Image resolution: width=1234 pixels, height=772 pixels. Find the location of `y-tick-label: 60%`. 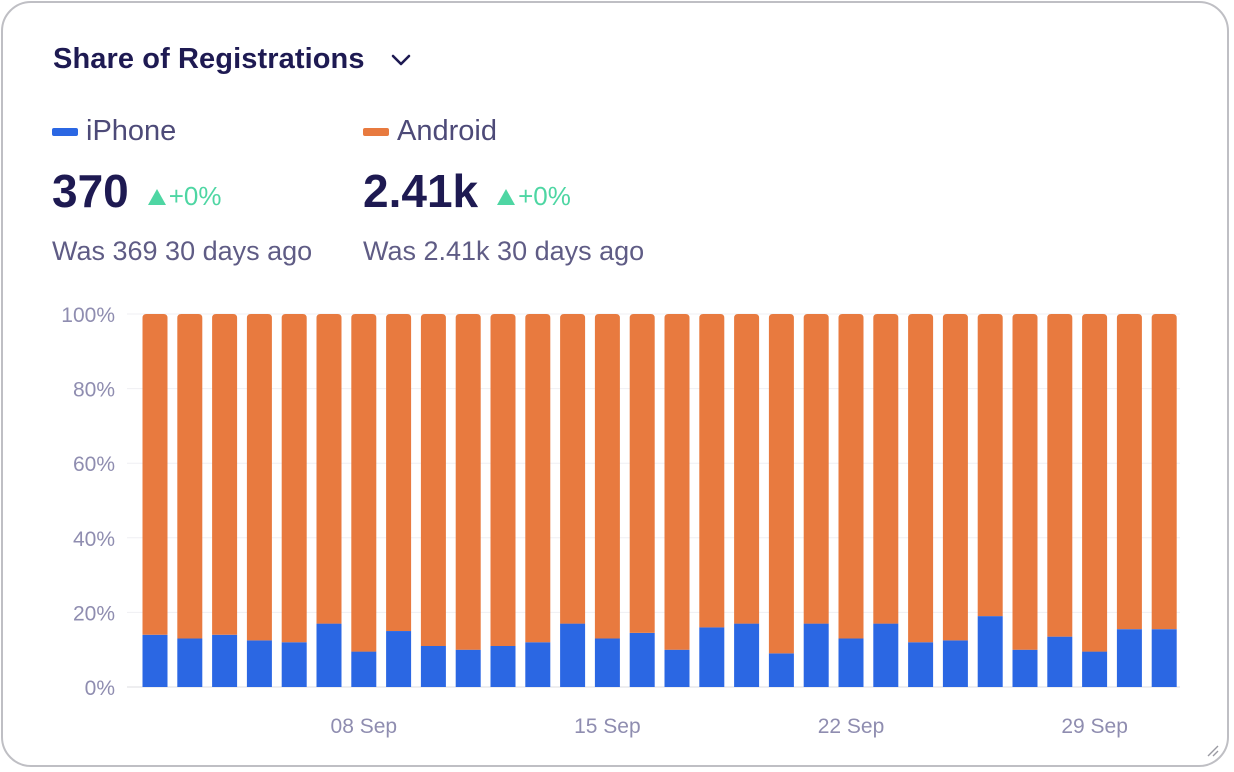

y-tick-label: 60% is located at coordinates (94, 464).